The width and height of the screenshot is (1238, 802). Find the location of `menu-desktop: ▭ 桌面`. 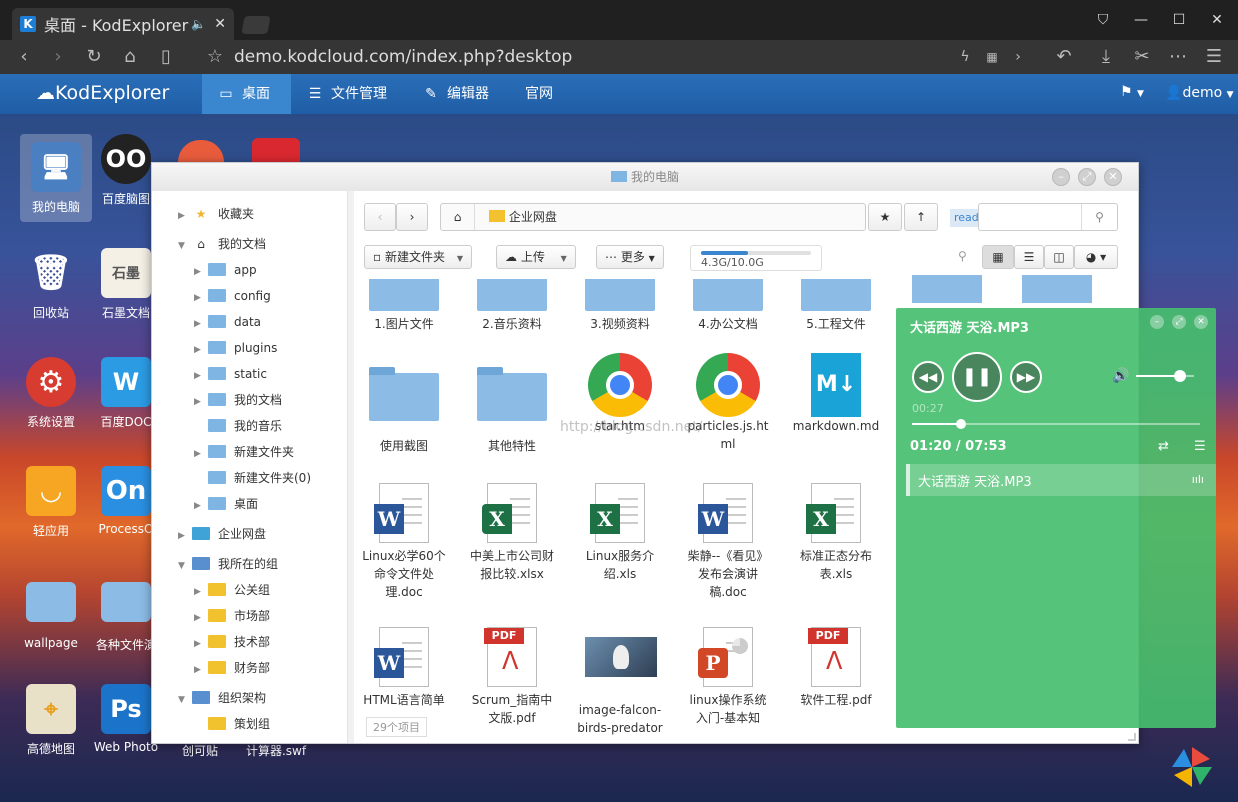

menu-desktop: ▭ 桌面 is located at coordinates (246, 94).